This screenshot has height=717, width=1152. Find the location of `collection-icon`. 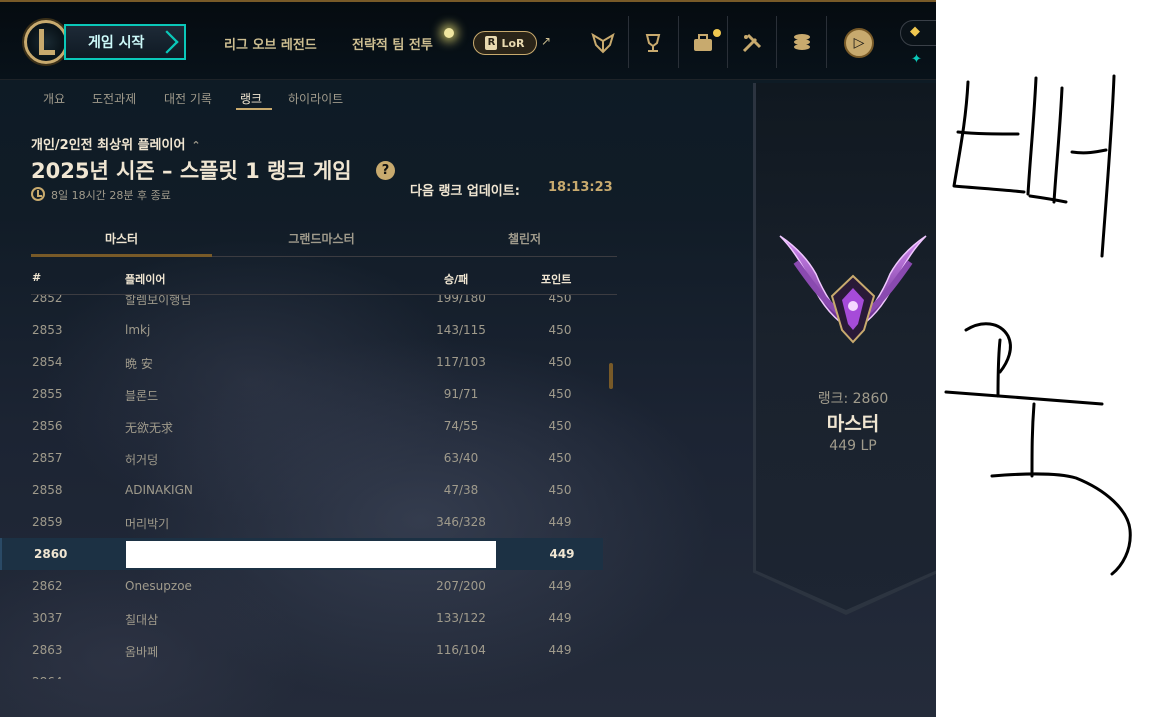

collection-icon is located at coordinates (752, 43).